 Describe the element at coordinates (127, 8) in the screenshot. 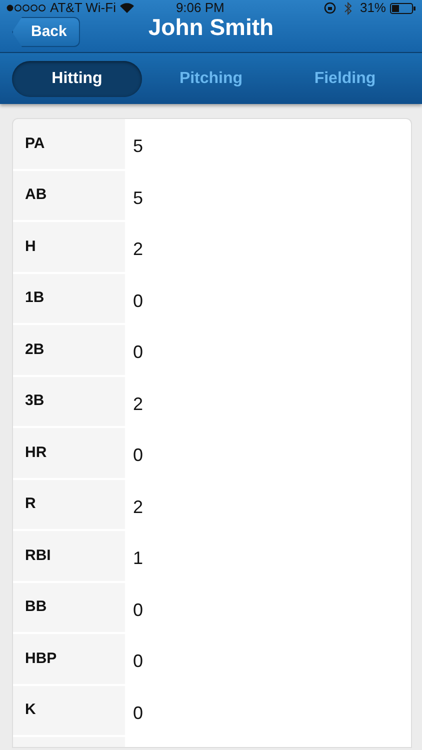

I see `wifi-icon` at that location.